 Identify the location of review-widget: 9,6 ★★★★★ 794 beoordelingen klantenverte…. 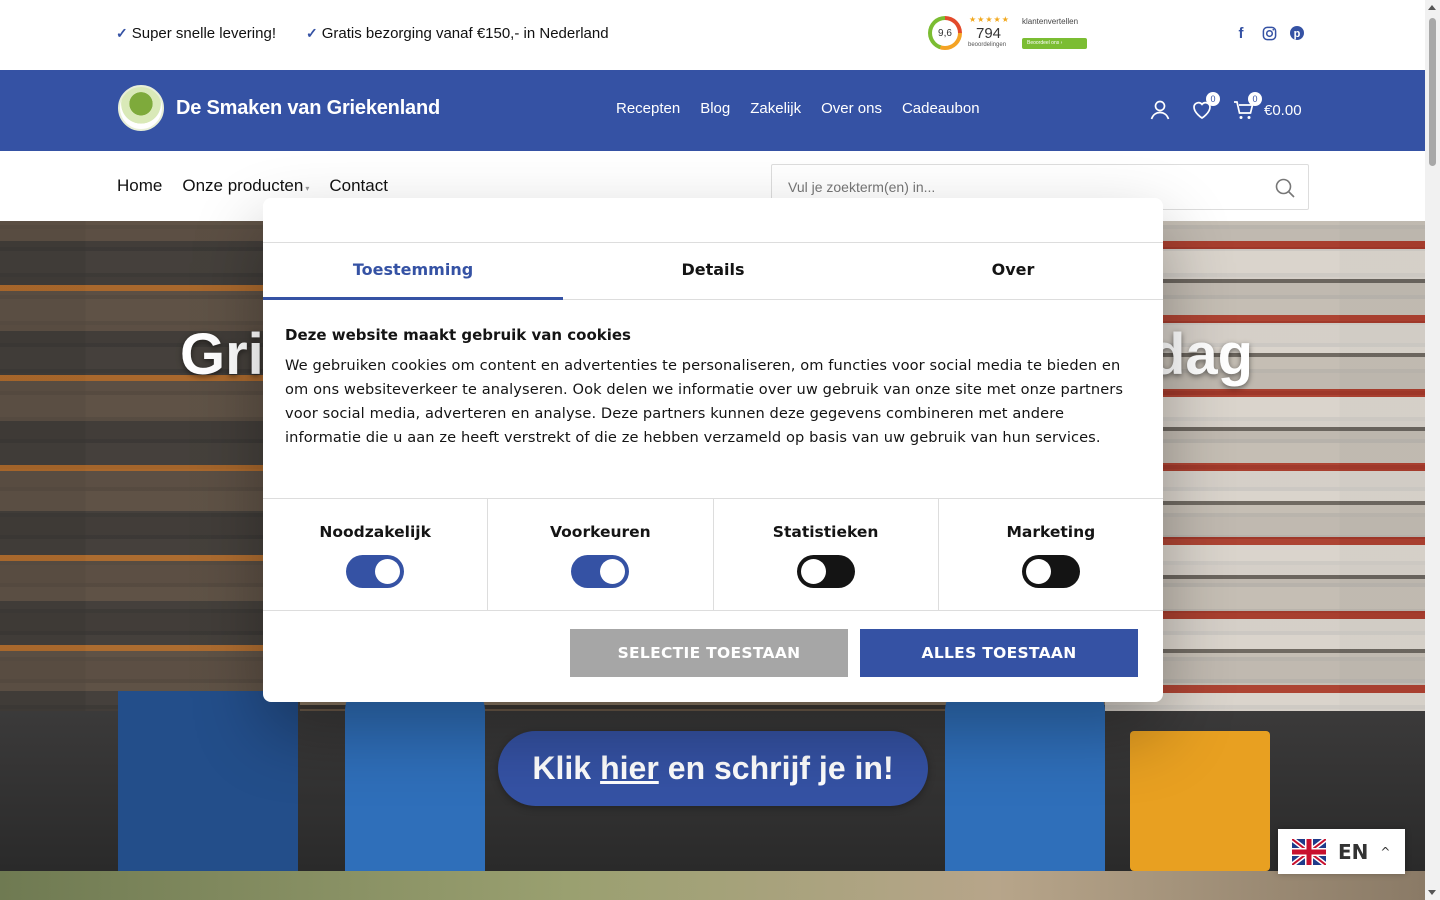
(1008, 33).